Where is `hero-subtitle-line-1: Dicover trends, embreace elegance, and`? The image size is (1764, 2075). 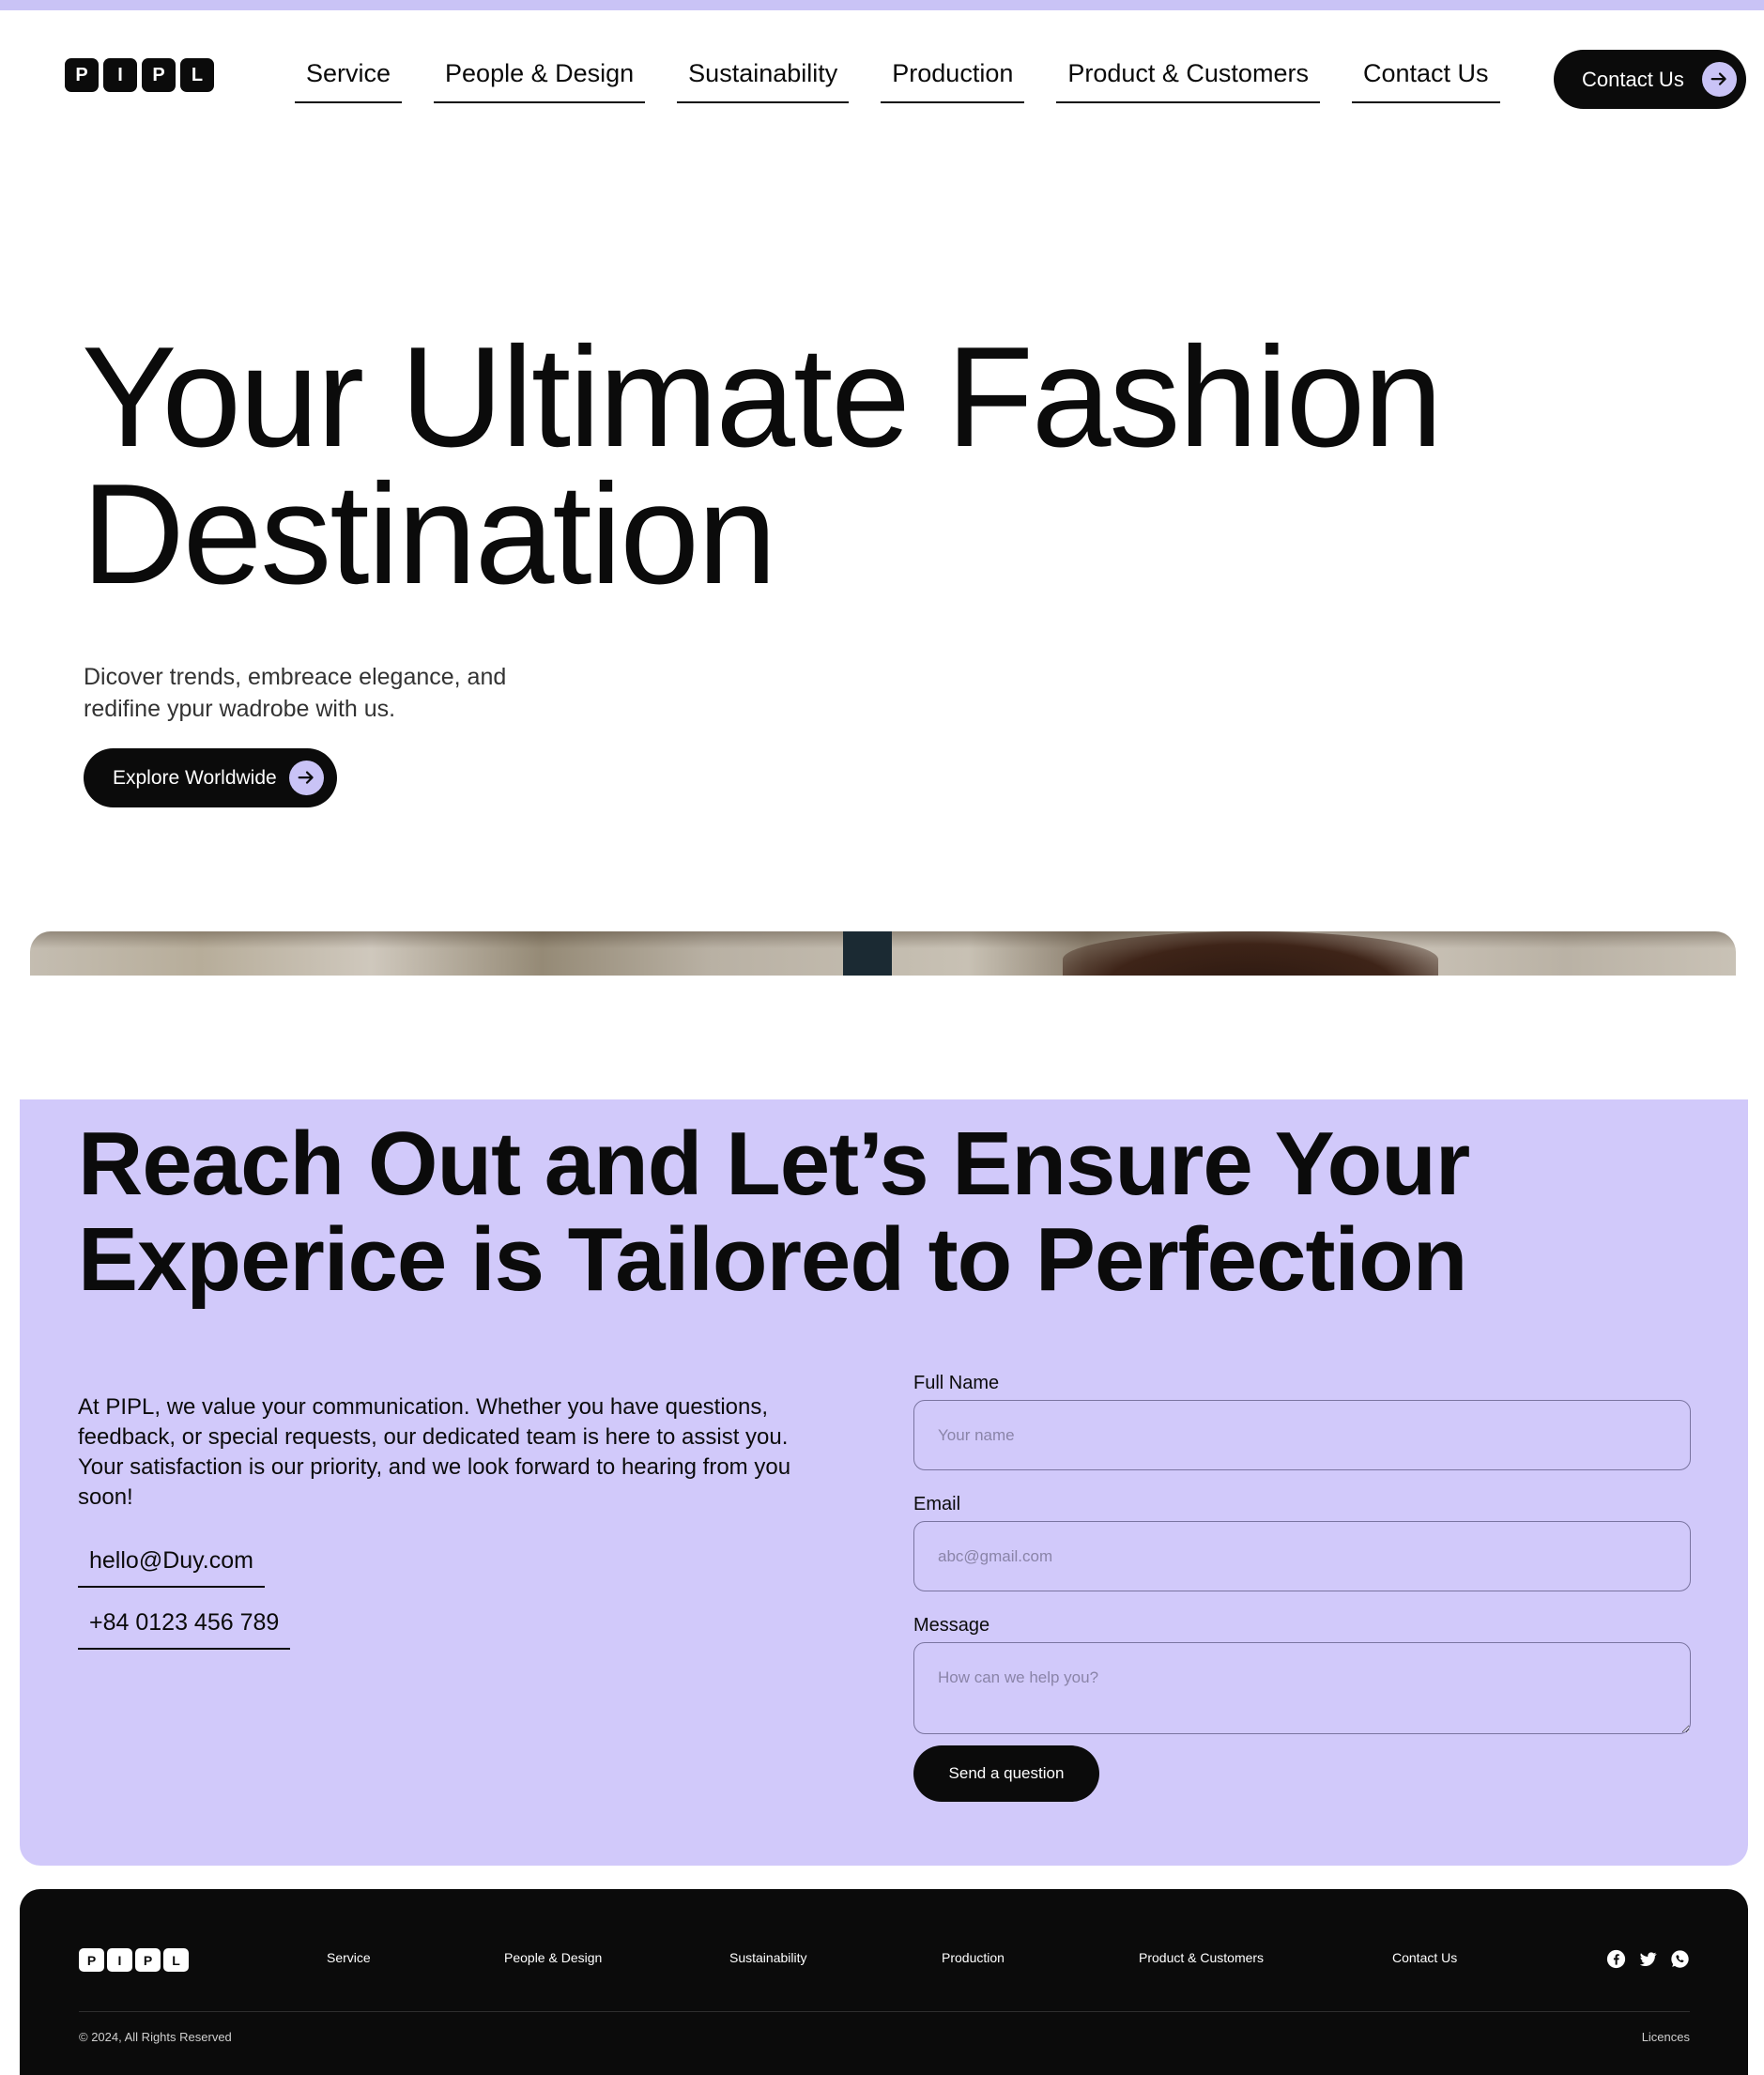 hero-subtitle-line-1: Dicover trends, embreace elegance, and is located at coordinates (296, 677).